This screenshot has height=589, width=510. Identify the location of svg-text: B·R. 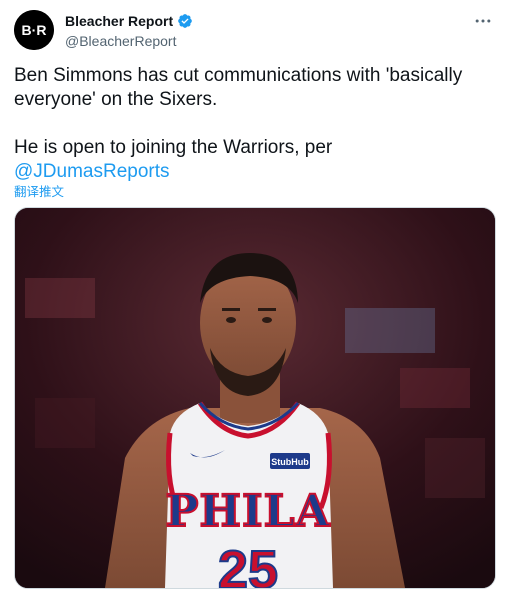
(34, 30).